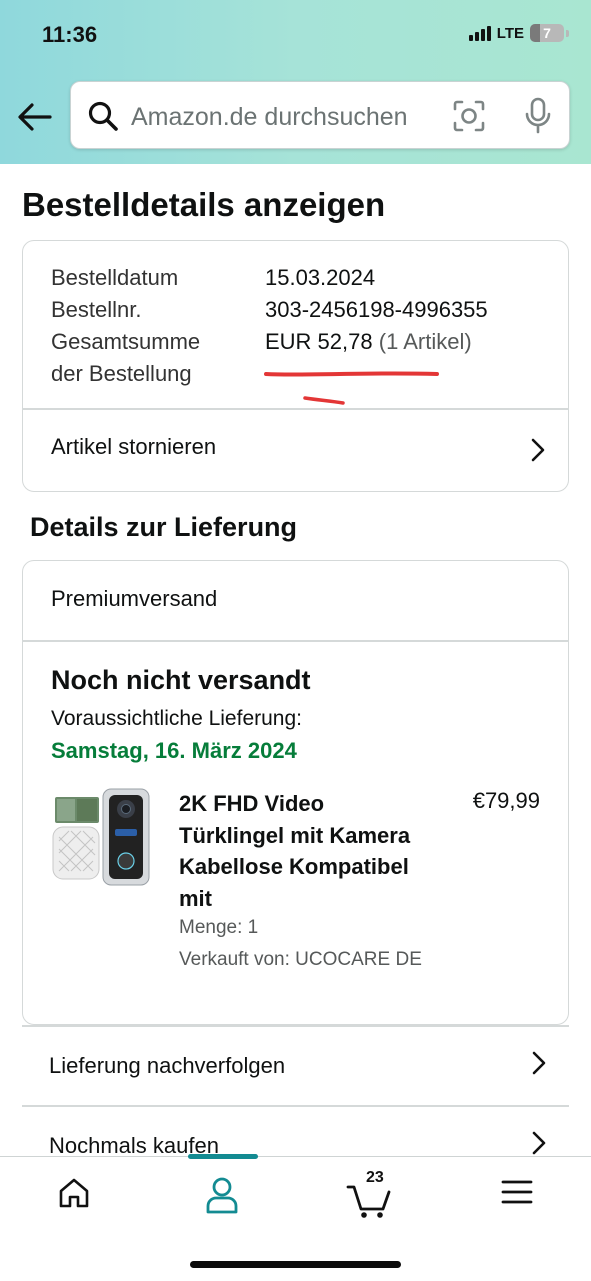 The image size is (591, 1281). I want to click on order-total-label-2: der Bestellung, so click(121, 373).